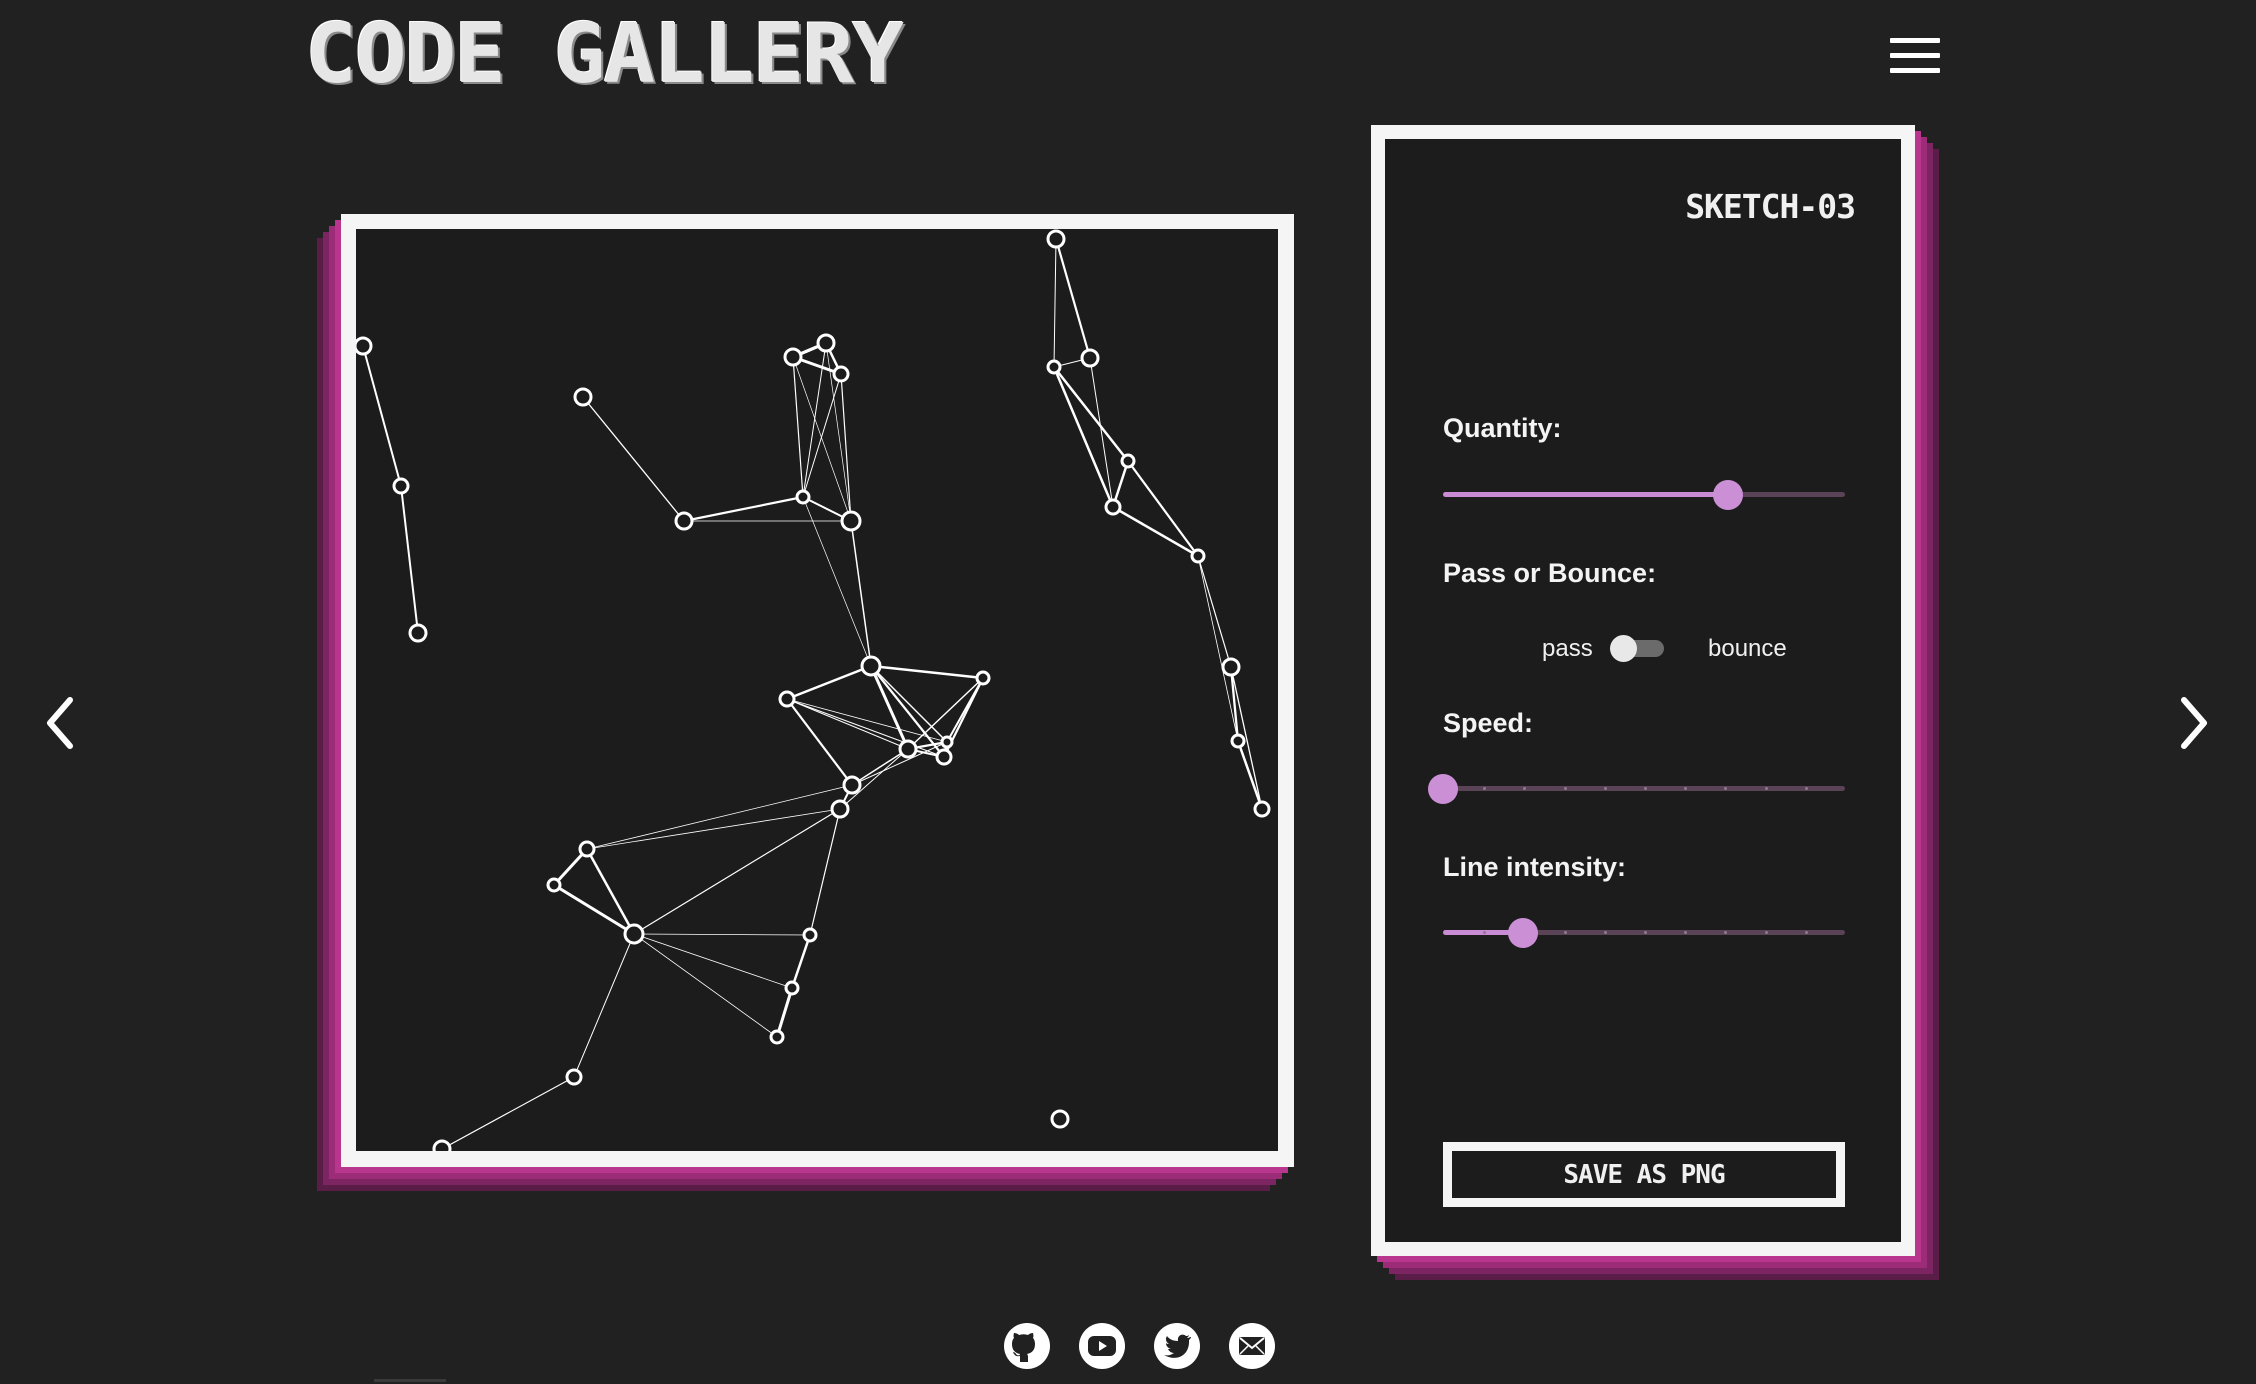  What do you see at coordinates (1443, 789) in the screenshot?
I see `speed-slider-thumb` at bounding box center [1443, 789].